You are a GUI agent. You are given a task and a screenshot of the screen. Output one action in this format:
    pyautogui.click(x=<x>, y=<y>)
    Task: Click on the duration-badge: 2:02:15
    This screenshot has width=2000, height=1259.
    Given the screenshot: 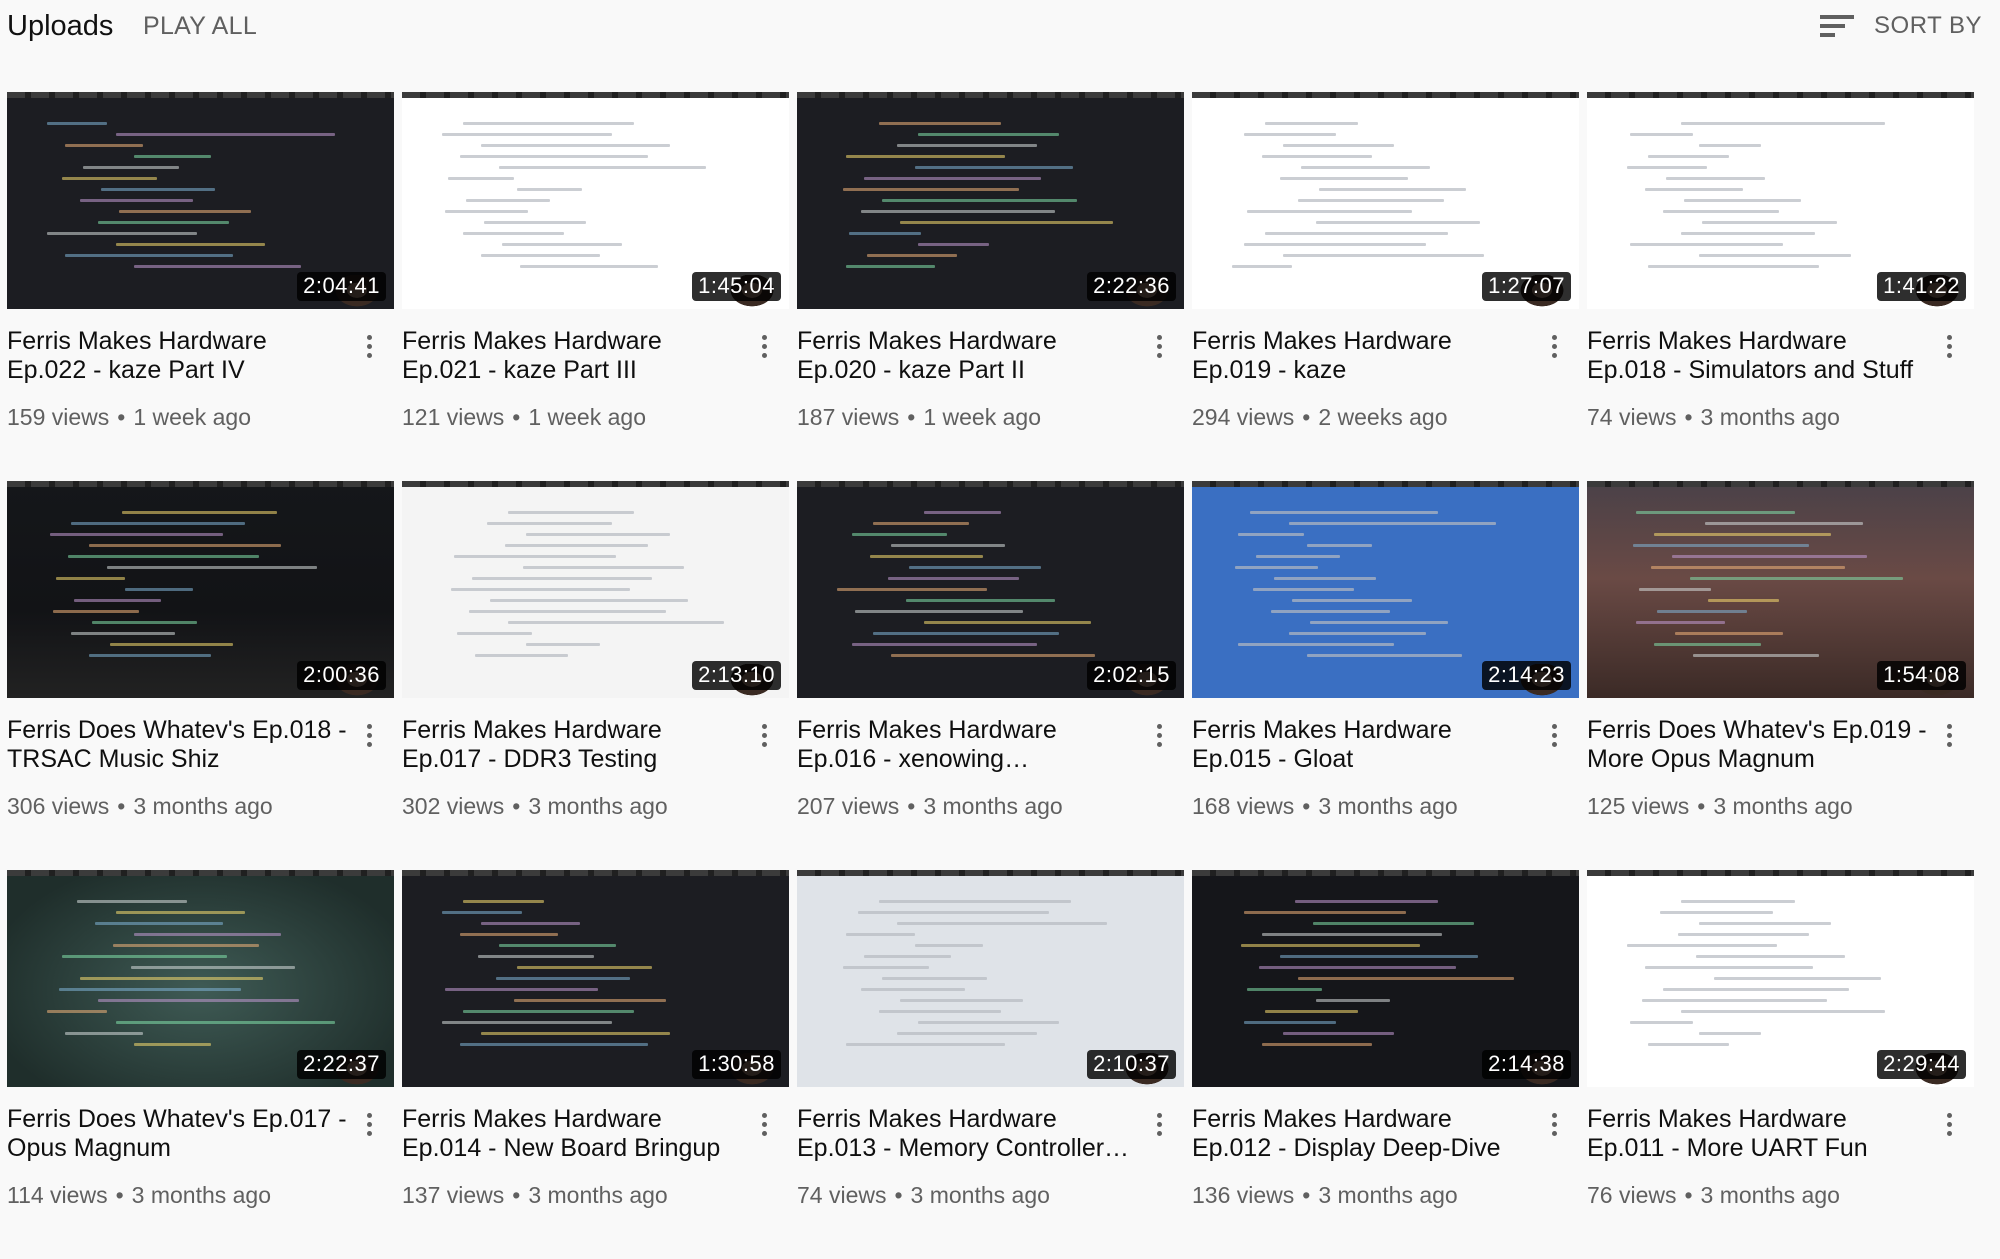 What is the action you would take?
    pyautogui.click(x=1131, y=675)
    